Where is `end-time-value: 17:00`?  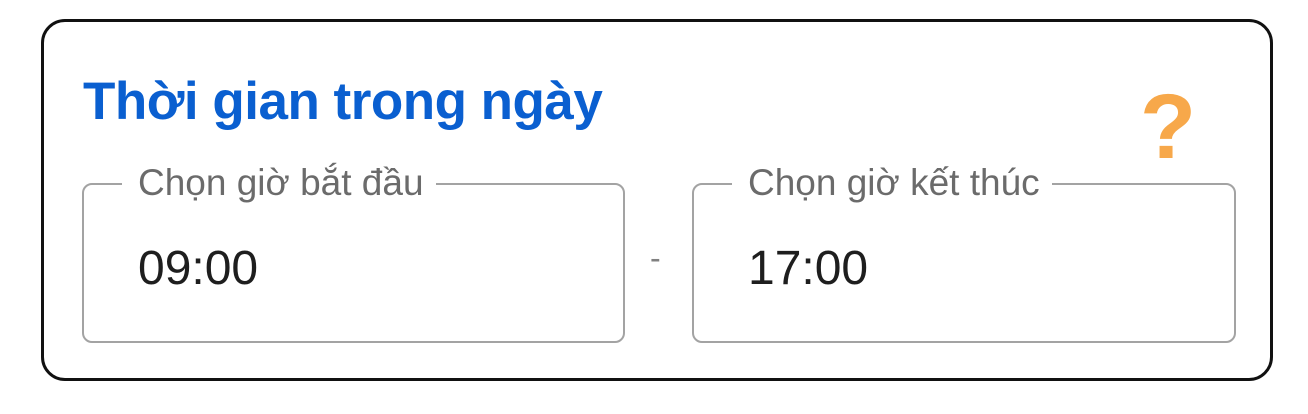 end-time-value: 17:00 is located at coordinates (808, 269).